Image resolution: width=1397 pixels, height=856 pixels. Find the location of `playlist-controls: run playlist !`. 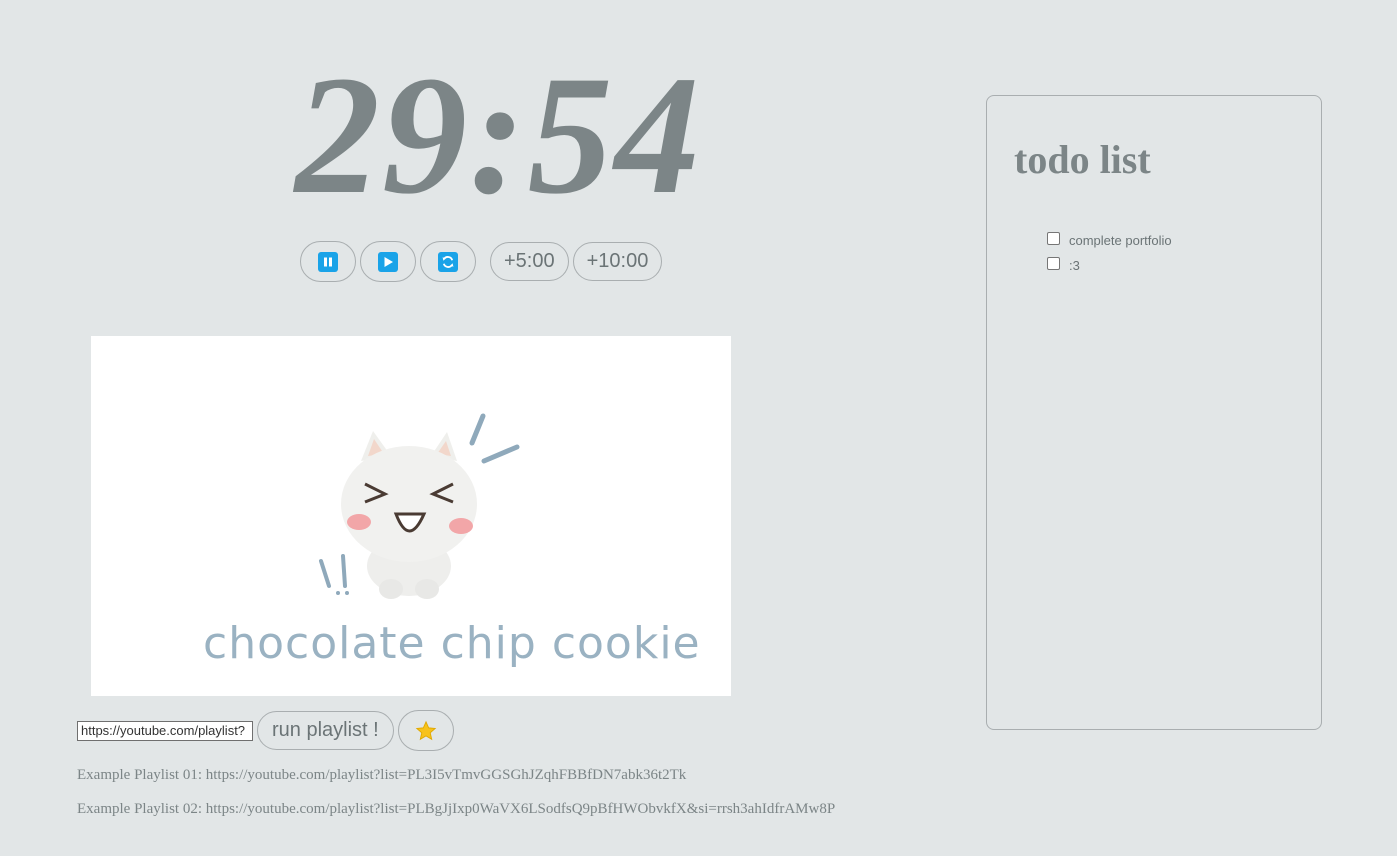

playlist-controls: run playlist ! is located at coordinates (265, 730).